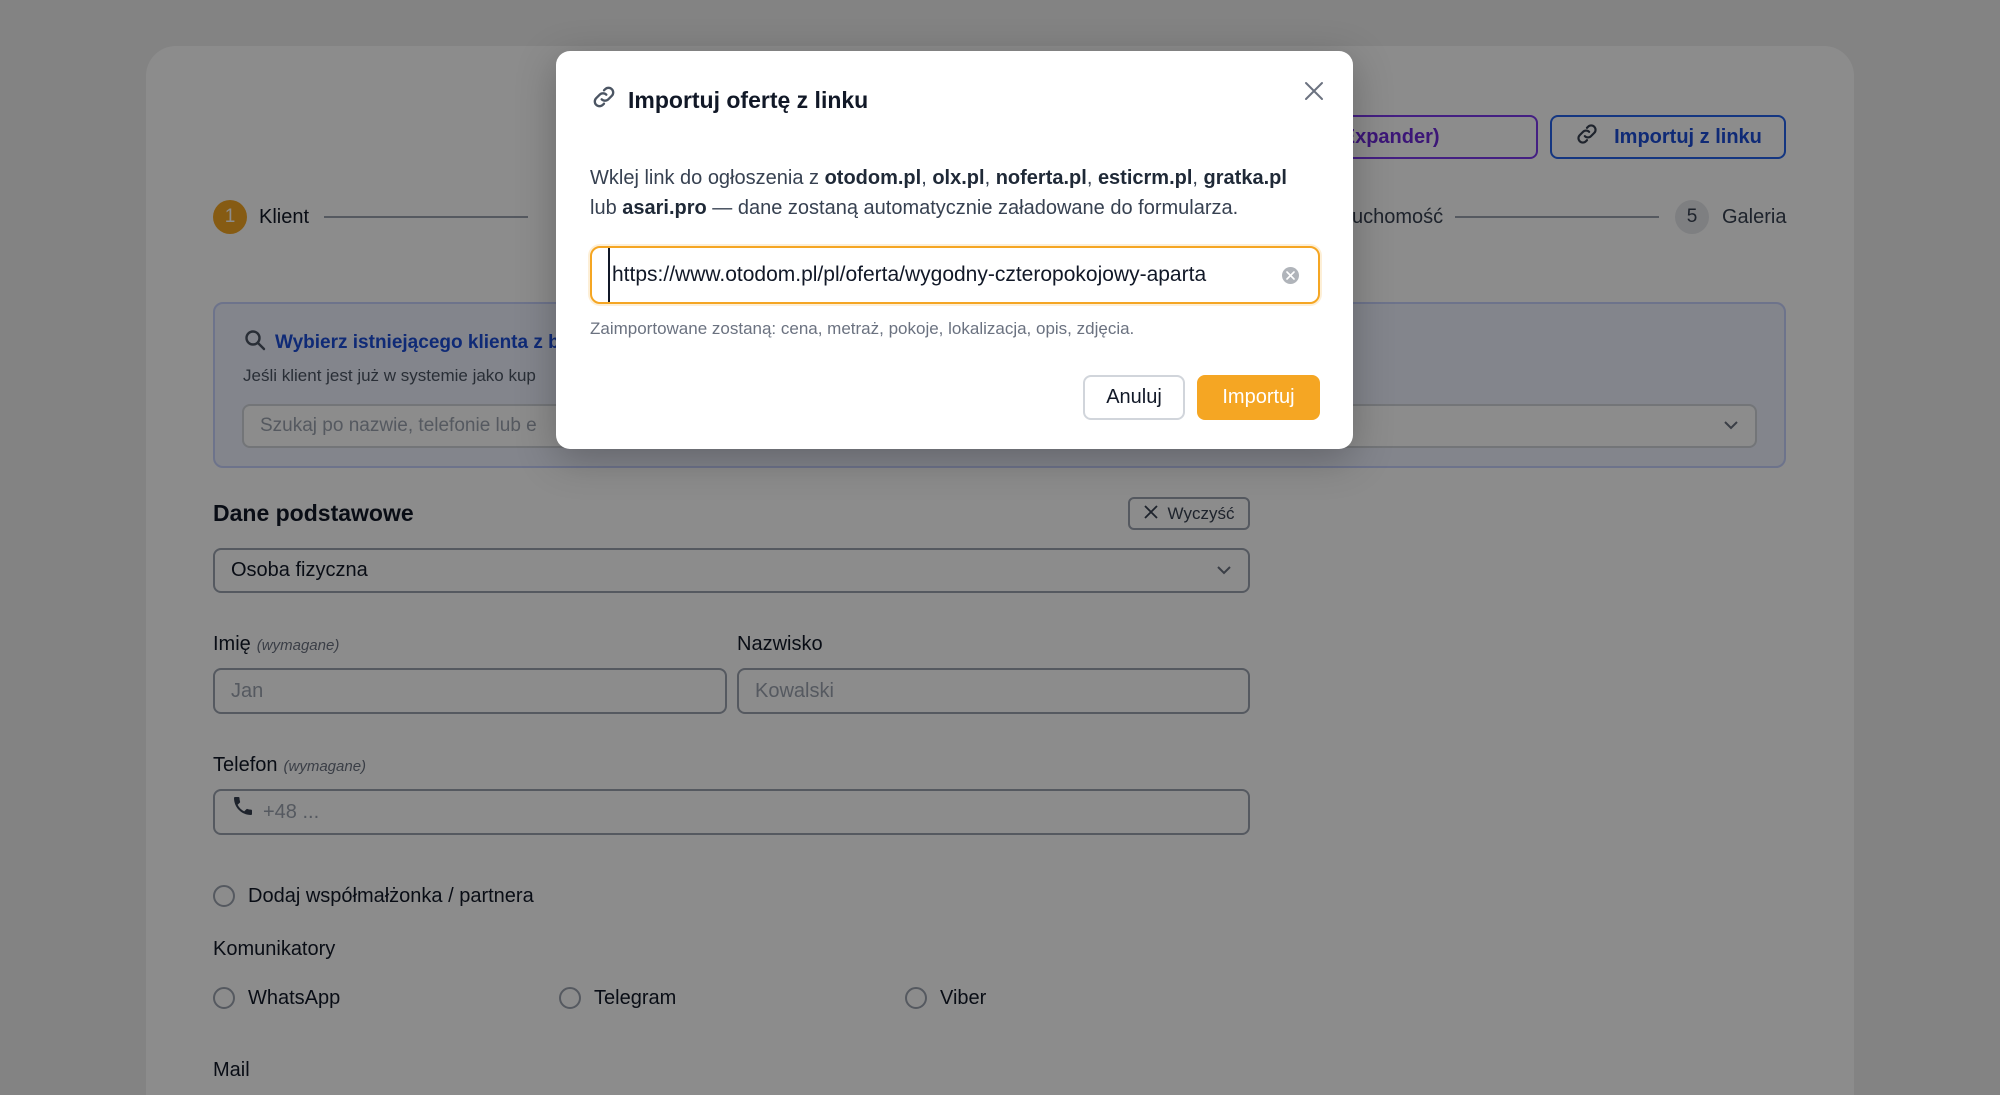  What do you see at coordinates (1290, 275) in the screenshot?
I see `clear-input-icon` at bounding box center [1290, 275].